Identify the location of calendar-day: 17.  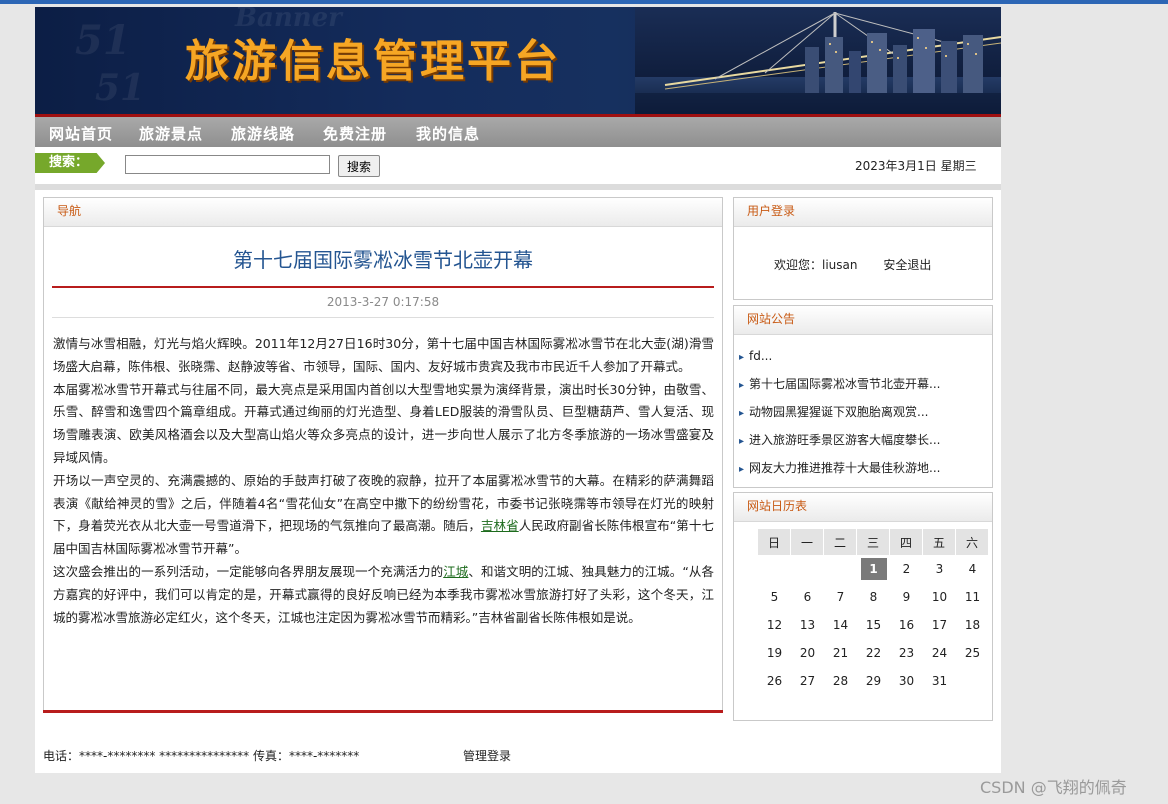
(939, 625).